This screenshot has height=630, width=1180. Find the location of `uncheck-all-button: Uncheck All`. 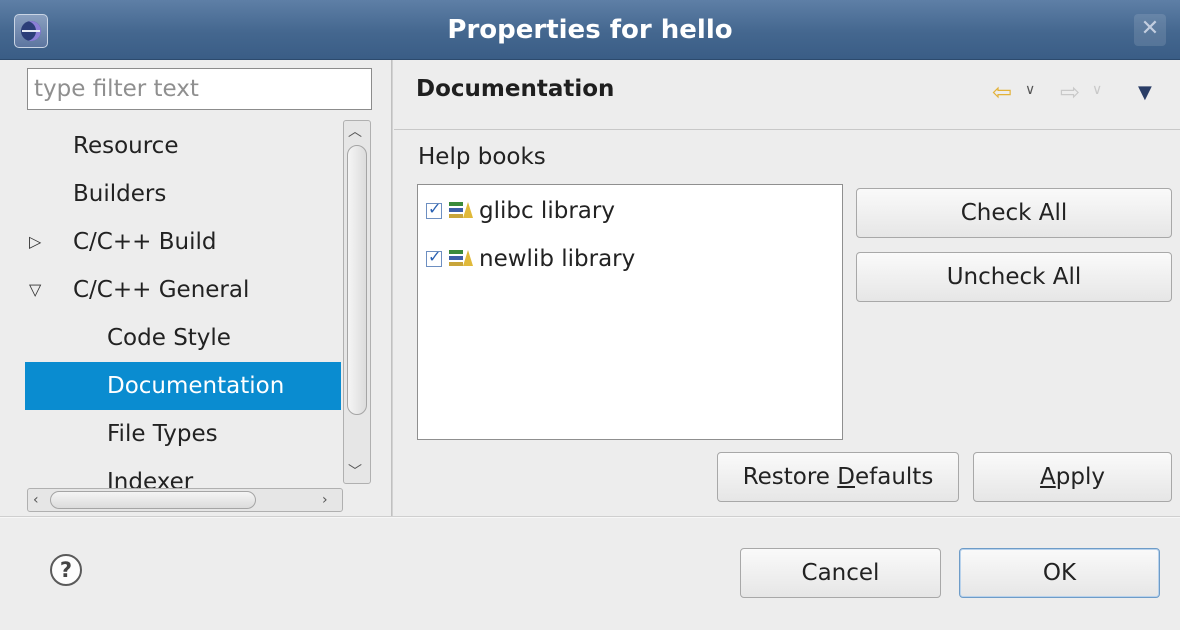

uncheck-all-button: Uncheck All is located at coordinates (1014, 277).